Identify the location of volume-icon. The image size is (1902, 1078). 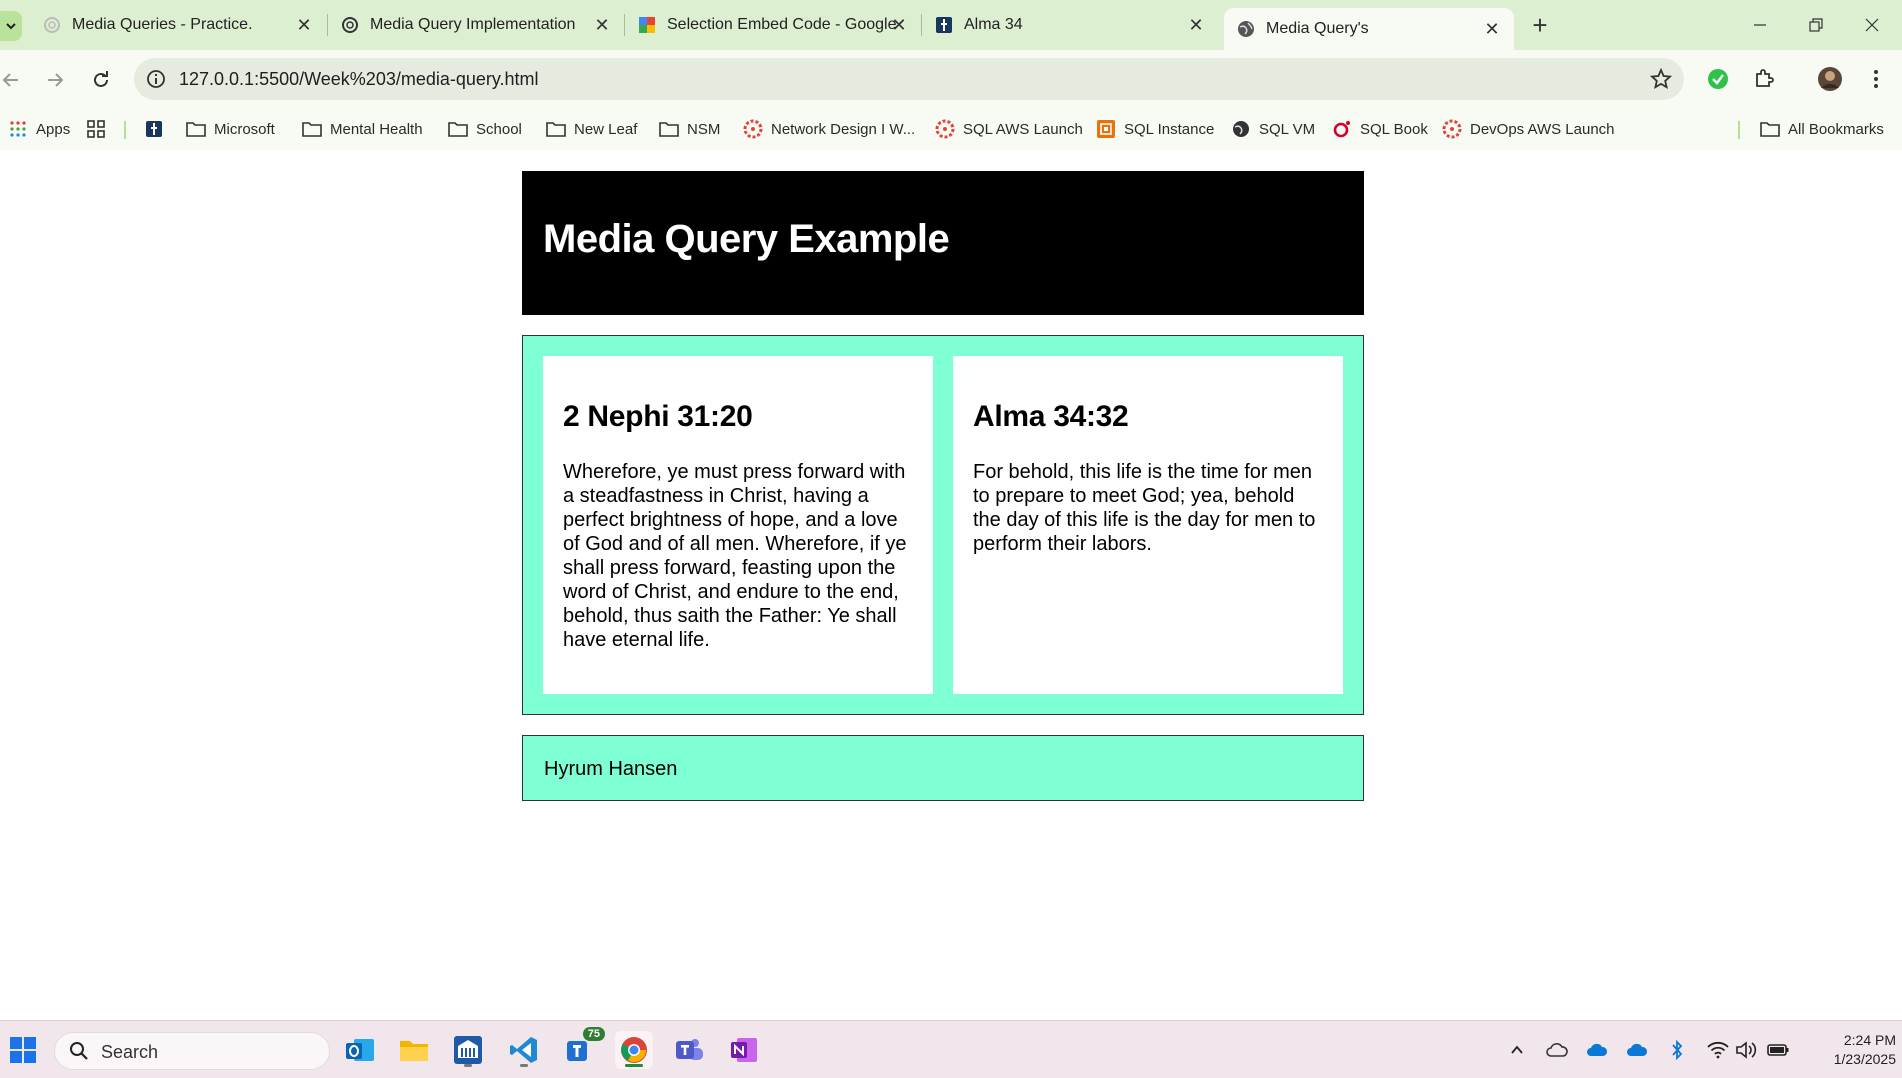
(1746, 1050).